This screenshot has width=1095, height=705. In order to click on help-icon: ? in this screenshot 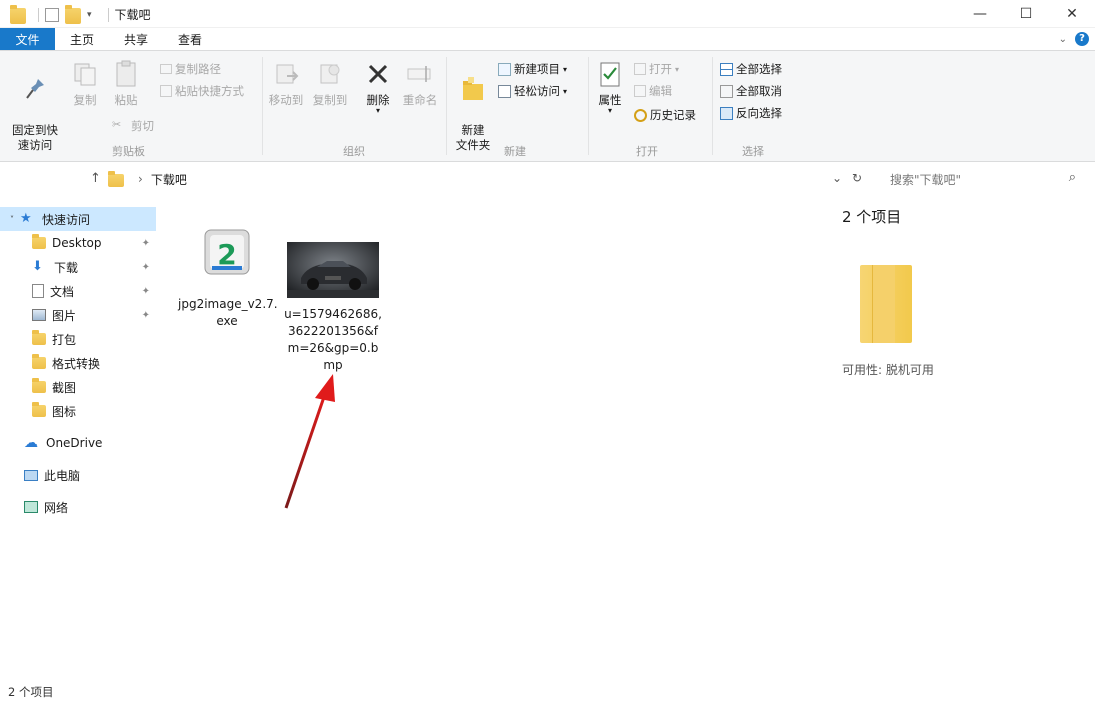, I will do `click(1082, 39)`.